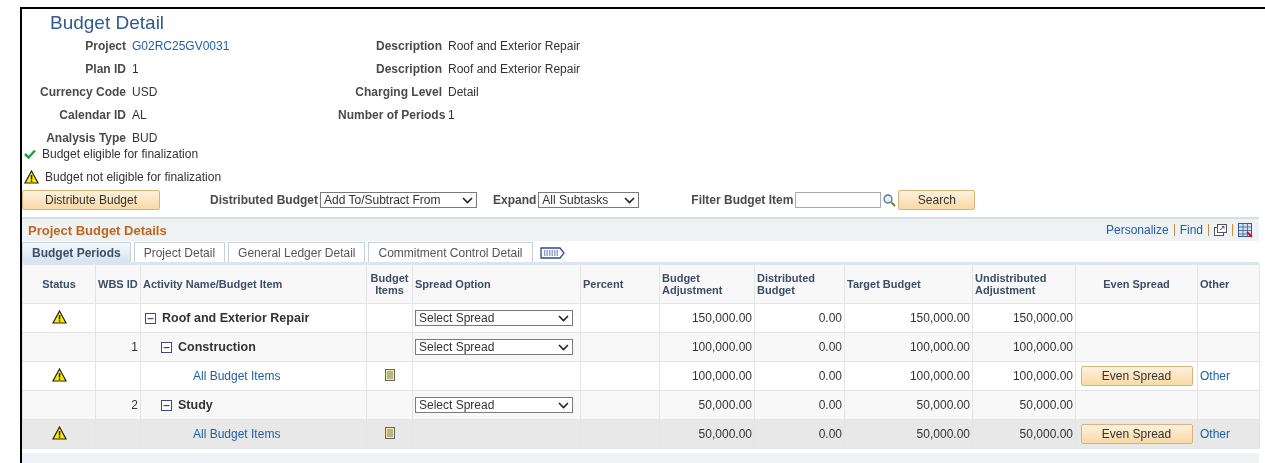 This screenshot has width=1265, height=463. Describe the element at coordinates (589, 200) in the screenshot. I see `expand-select: All Subtasks` at that location.